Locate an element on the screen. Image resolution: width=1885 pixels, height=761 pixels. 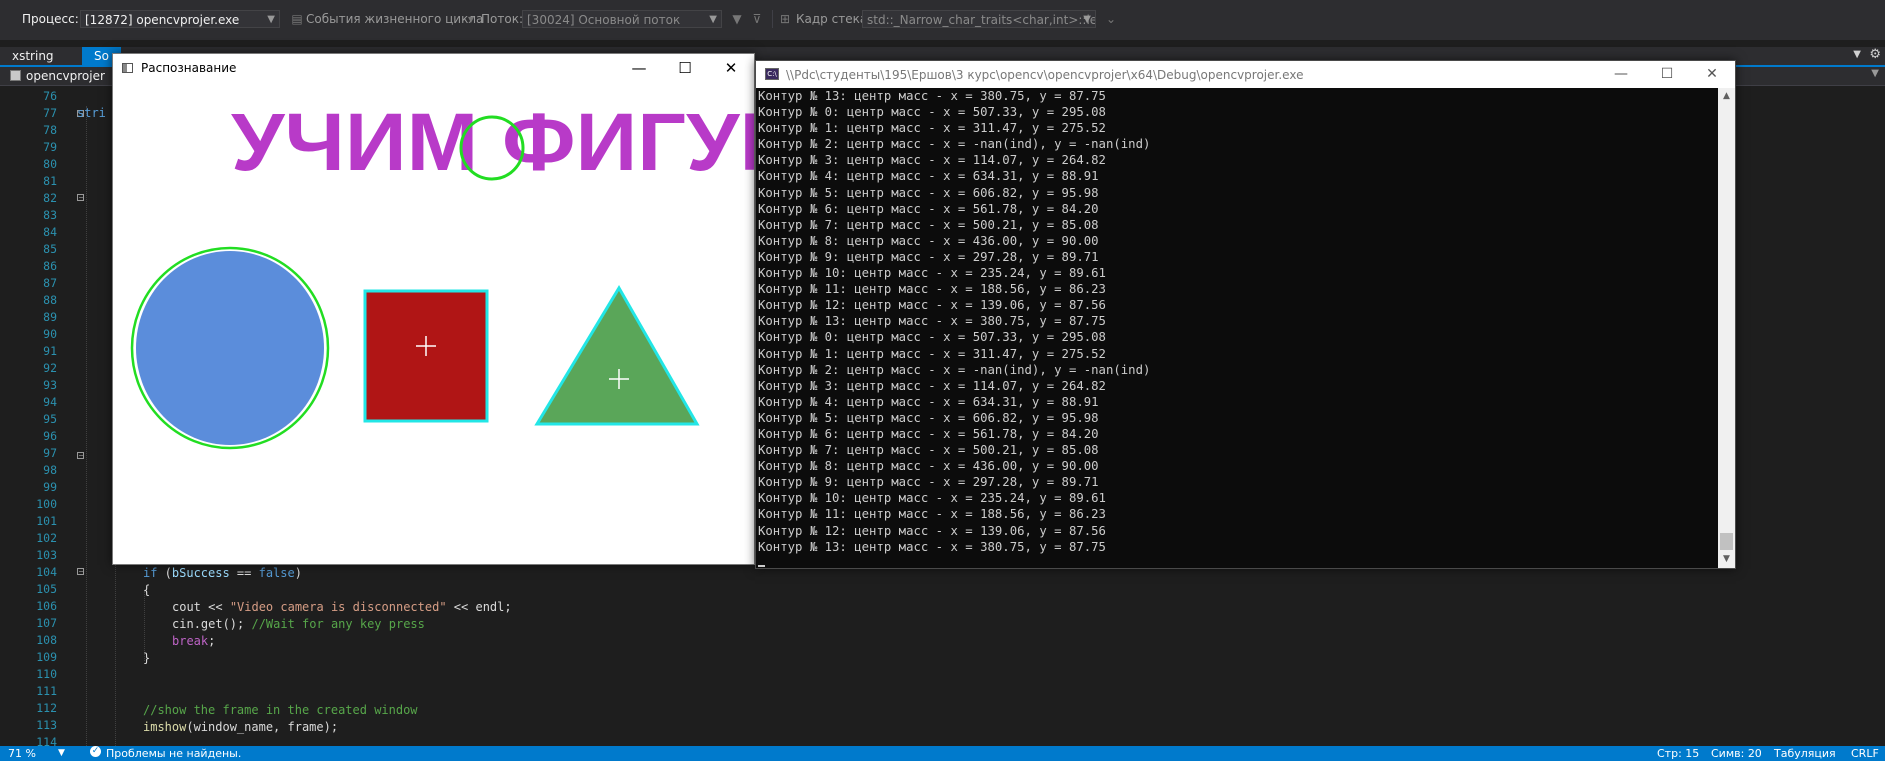
identifier-cout: cout is located at coordinates (186, 607).